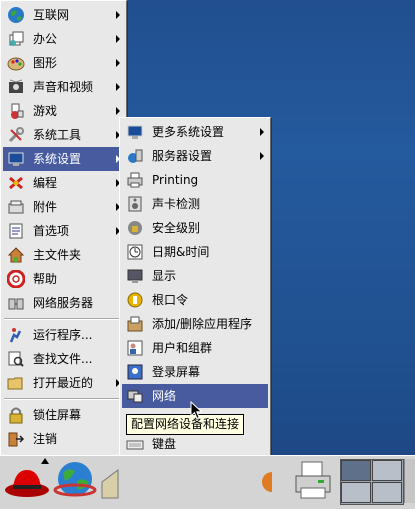  What do you see at coordinates (45, 183) in the screenshot?
I see `menu-item-label: 编程` at bounding box center [45, 183].